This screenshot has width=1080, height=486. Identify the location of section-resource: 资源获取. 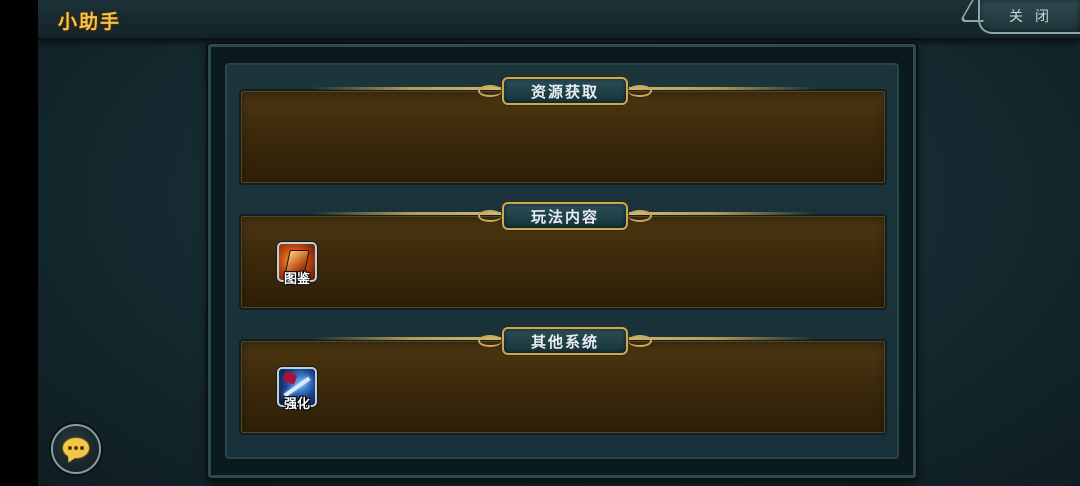
(563, 131).